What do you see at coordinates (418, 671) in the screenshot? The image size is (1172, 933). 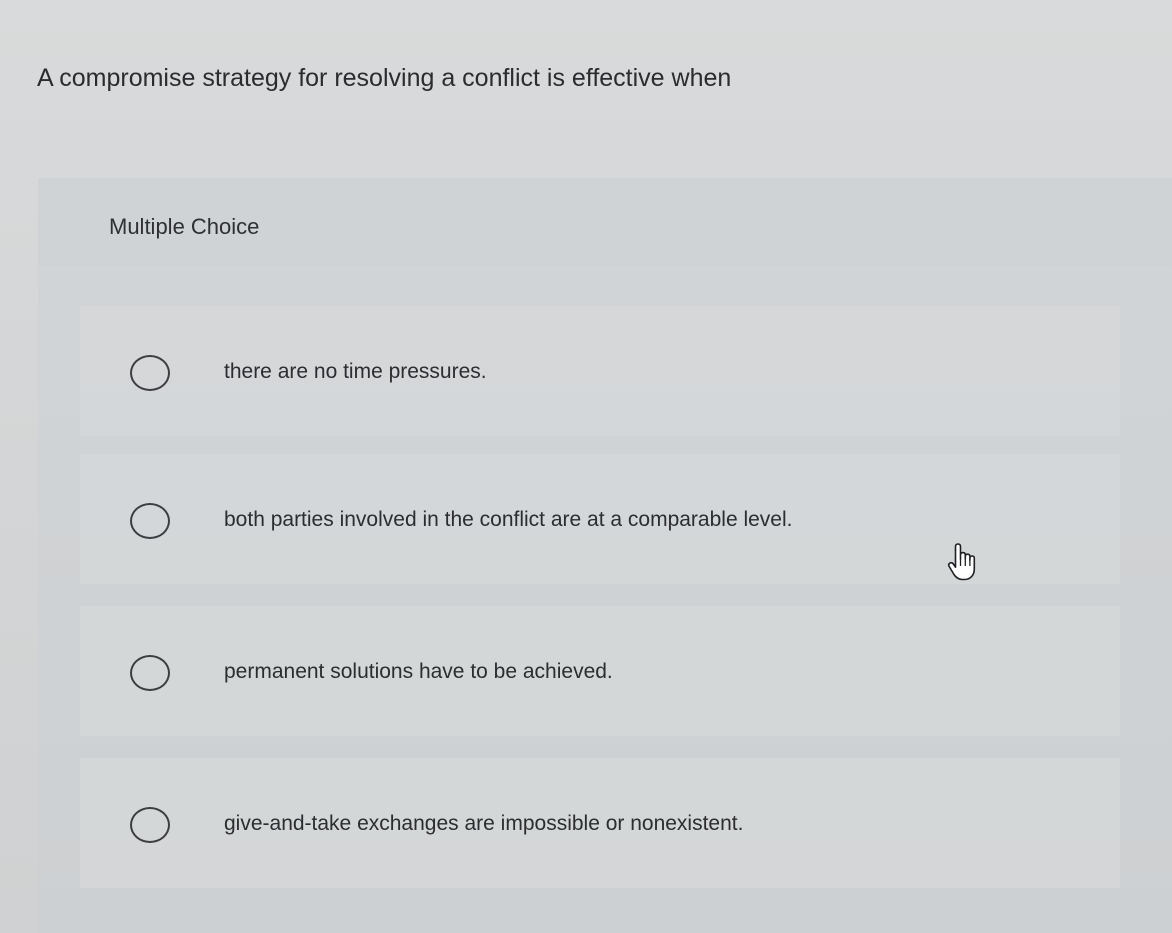 I see `answer-option-label: permanent solutions have to be achieved.` at bounding box center [418, 671].